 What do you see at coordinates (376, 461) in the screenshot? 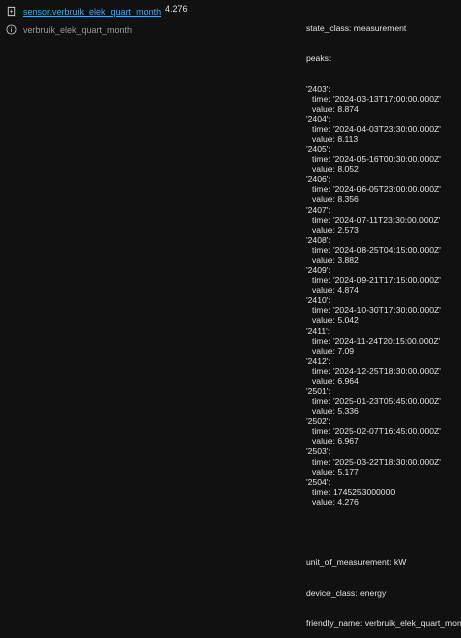
I see `peak-time: time: '2025-03-22T18:30:00.000Z'` at bounding box center [376, 461].